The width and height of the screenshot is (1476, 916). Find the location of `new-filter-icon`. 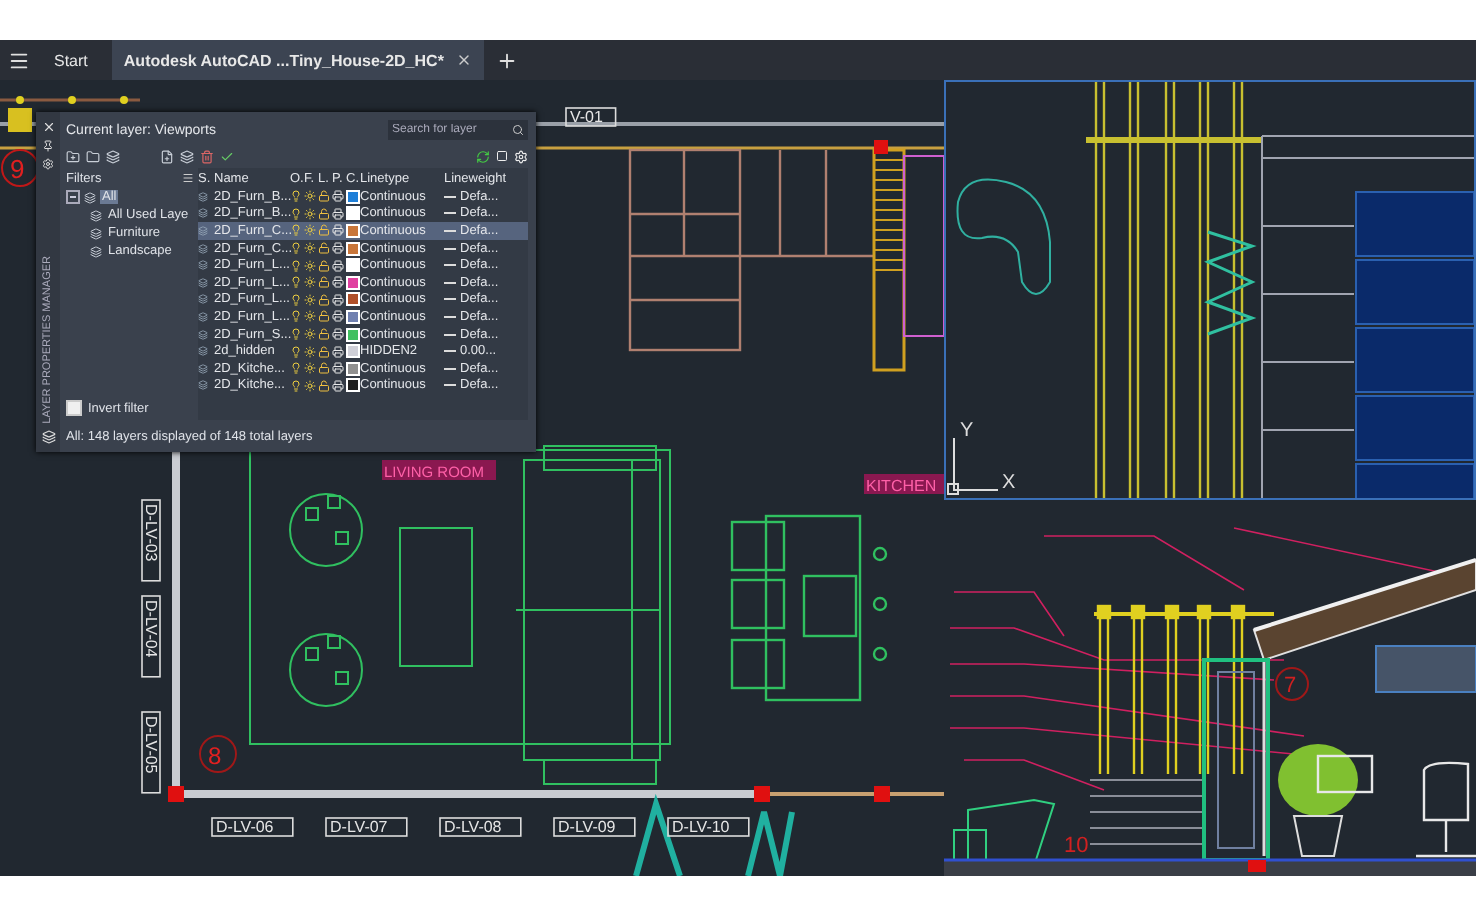

new-filter-icon is located at coordinates (73, 156).